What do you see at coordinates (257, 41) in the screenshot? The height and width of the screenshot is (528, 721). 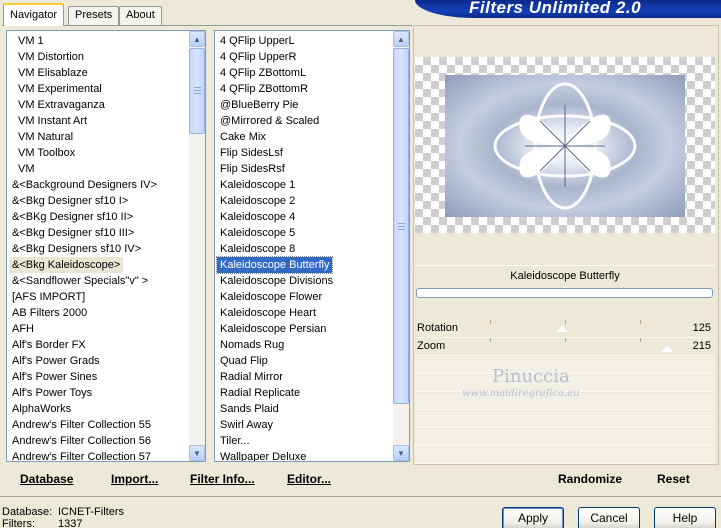 I see `filter-item: 4 QFlip UpperL` at bounding box center [257, 41].